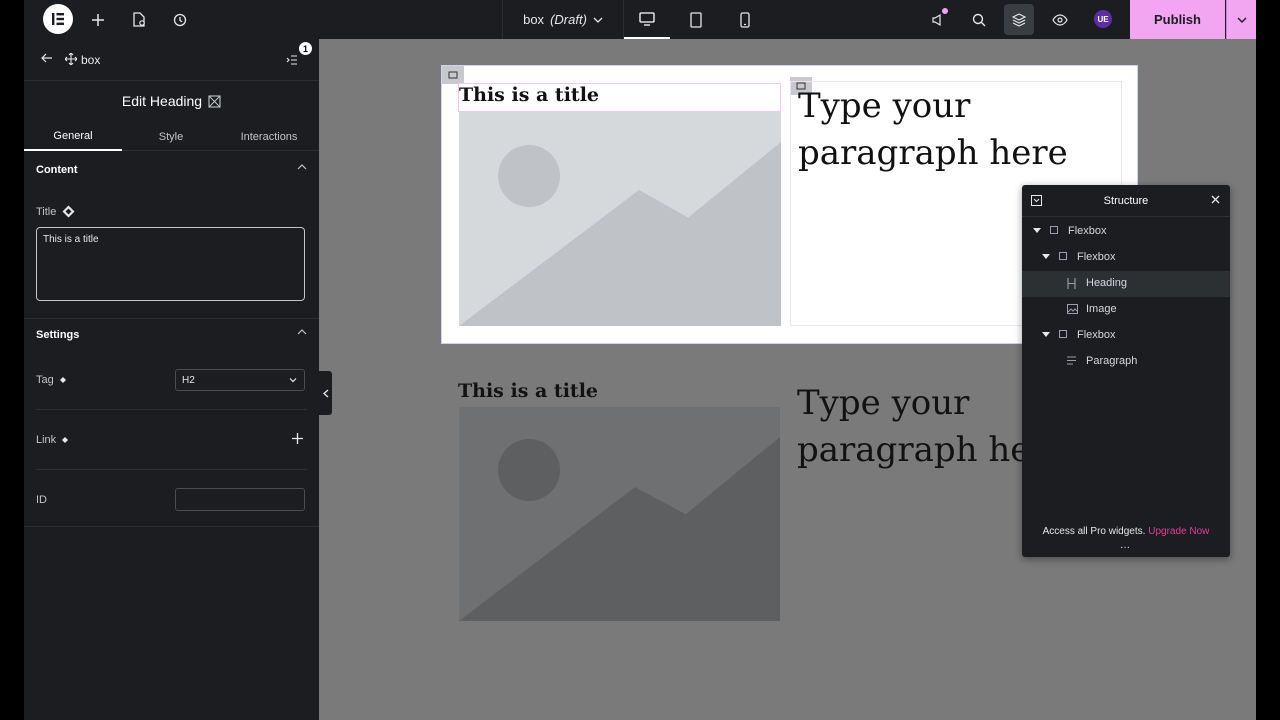 Image resolution: width=1280 pixels, height=720 pixels. What do you see at coordinates (171, 101) in the screenshot?
I see `panel-title: Edit Heading` at bounding box center [171, 101].